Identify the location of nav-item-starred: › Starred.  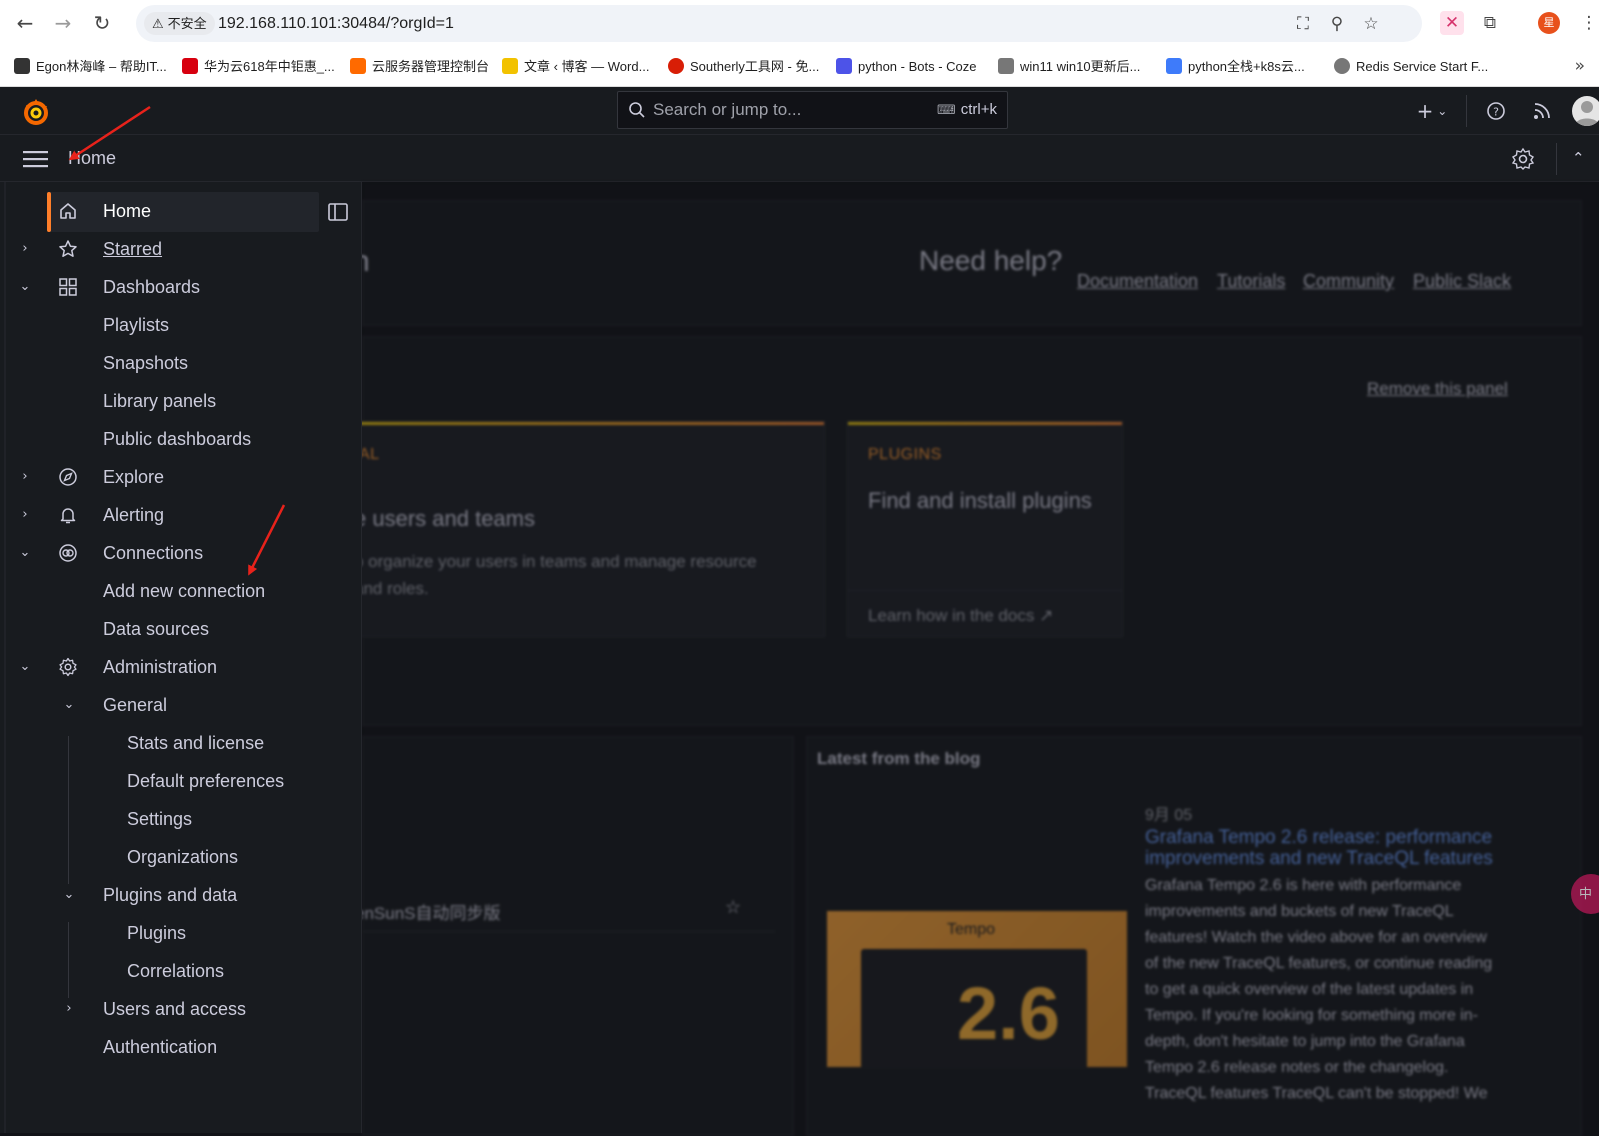
(181, 249).